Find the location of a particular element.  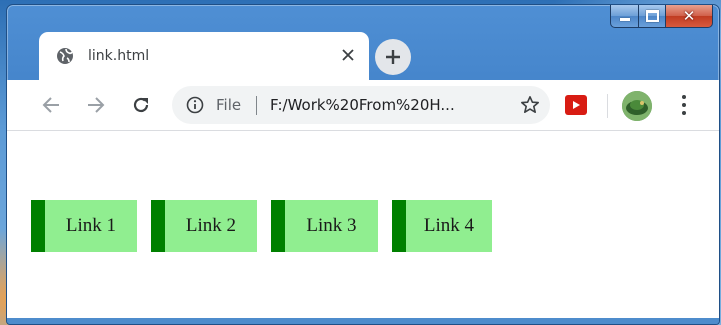

back-button is located at coordinates (51, 105).